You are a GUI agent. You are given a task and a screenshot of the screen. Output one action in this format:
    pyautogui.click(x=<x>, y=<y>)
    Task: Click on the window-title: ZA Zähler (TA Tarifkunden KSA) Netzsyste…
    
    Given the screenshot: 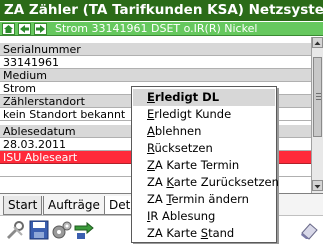 What is the action you would take?
    pyautogui.click(x=161, y=10)
    